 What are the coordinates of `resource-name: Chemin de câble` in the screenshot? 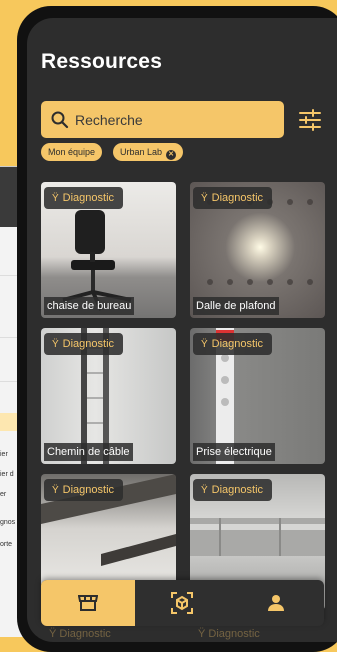 It's located at (88, 452).